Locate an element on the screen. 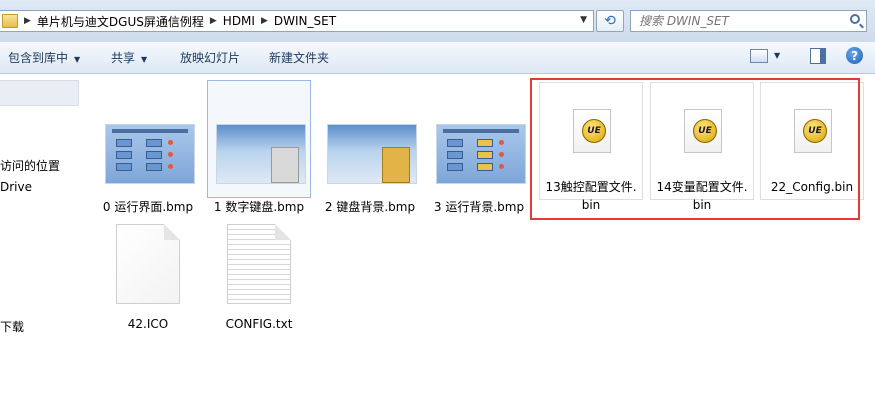  file-item: 0 运行界面.bmp is located at coordinates (148, 148).